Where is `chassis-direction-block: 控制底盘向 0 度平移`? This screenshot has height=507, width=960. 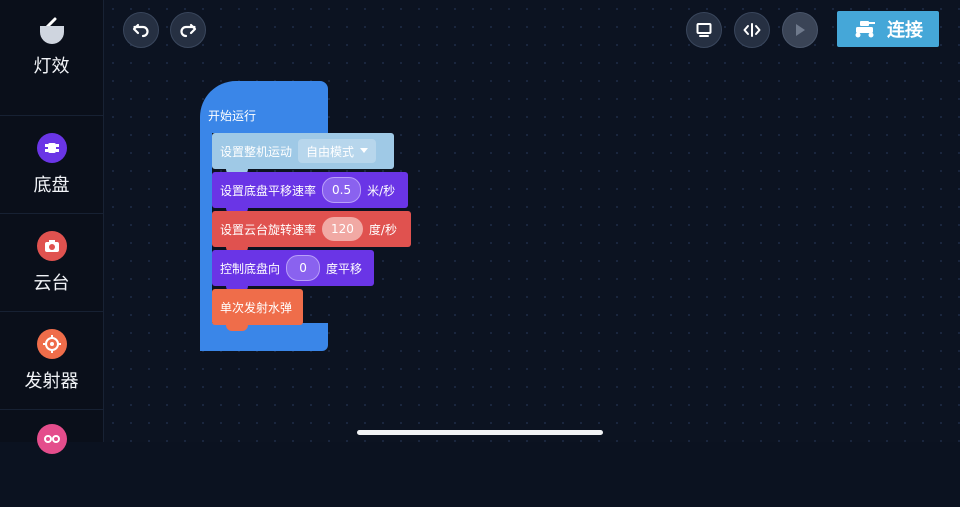 chassis-direction-block: 控制底盘向 0 度平移 is located at coordinates (293, 271).